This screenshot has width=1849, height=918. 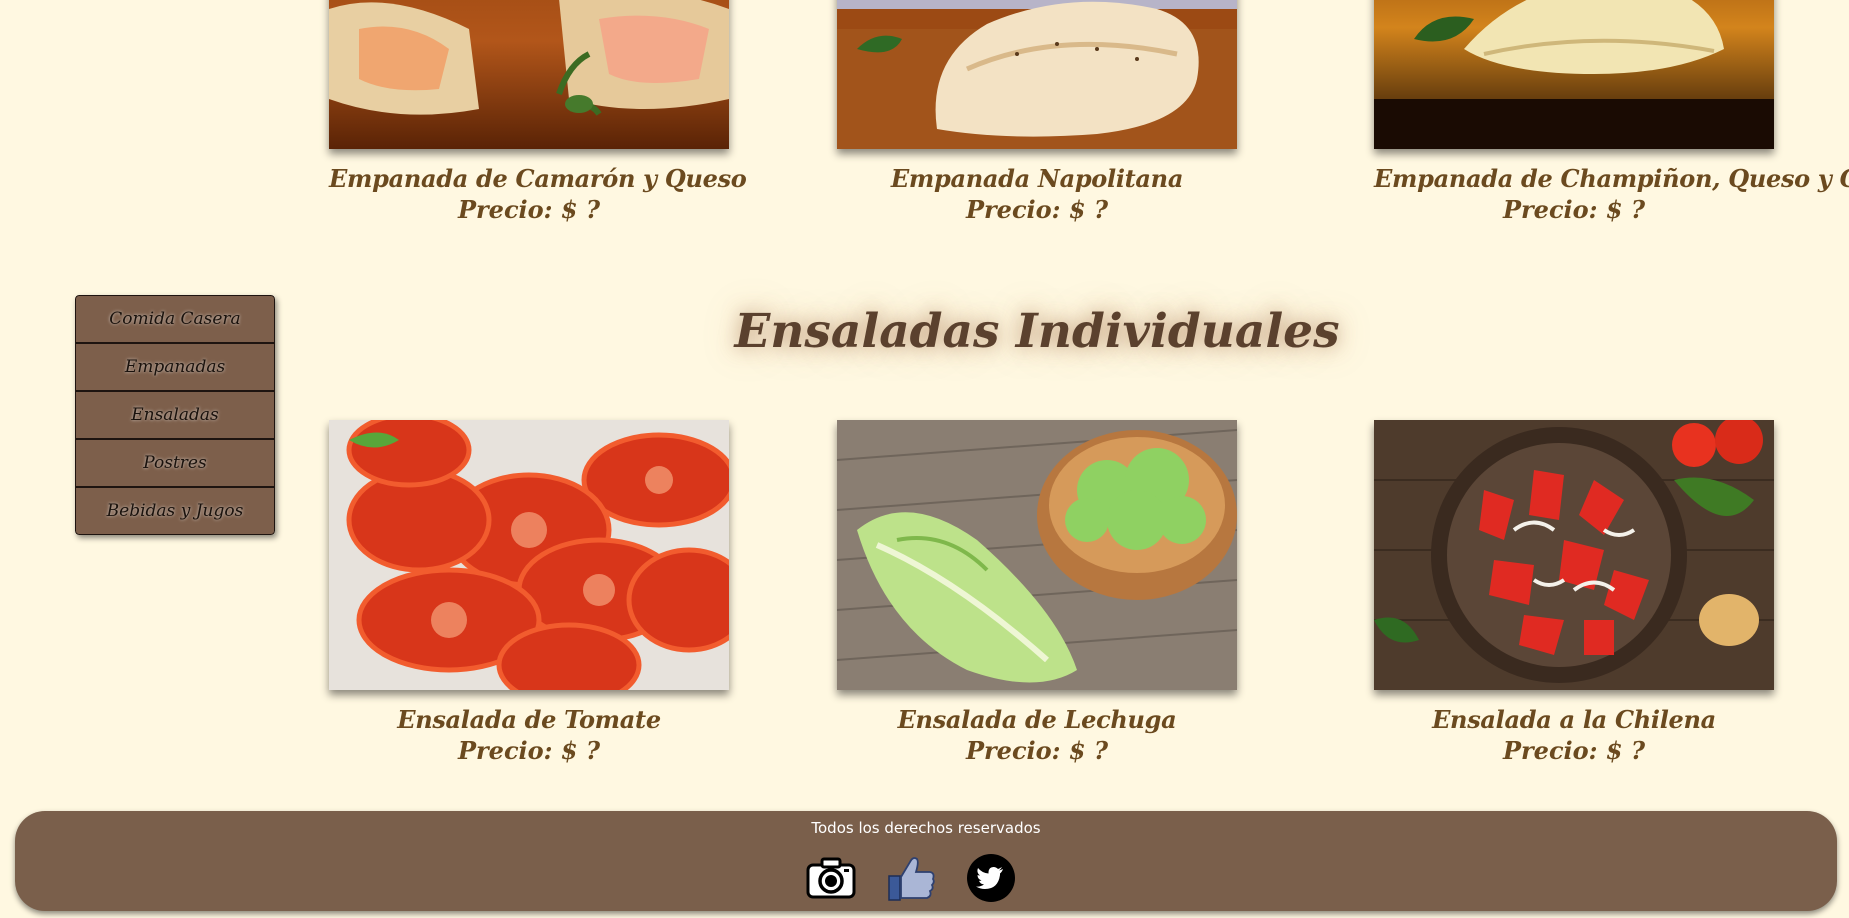 I want to click on sidebar-item-bebidas-y-jugos: Bebidas y Jugos, so click(x=175, y=511).